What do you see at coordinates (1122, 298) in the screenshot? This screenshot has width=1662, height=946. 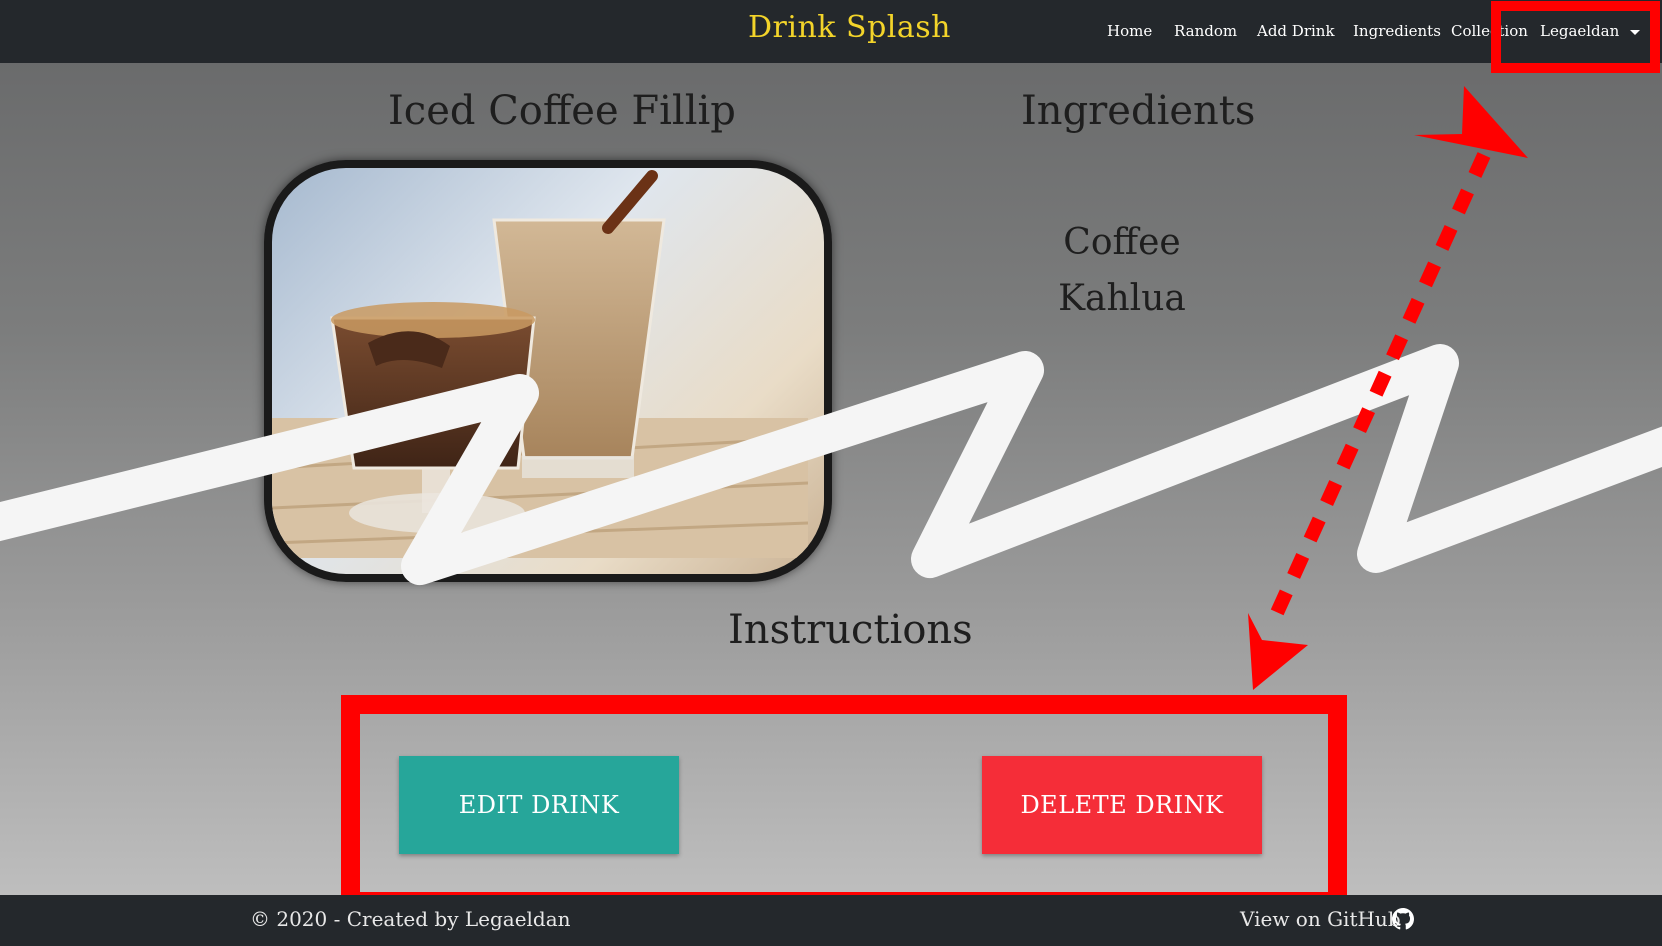 I see `ingredient-item: Kahlua` at bounding box center [1122, 298].